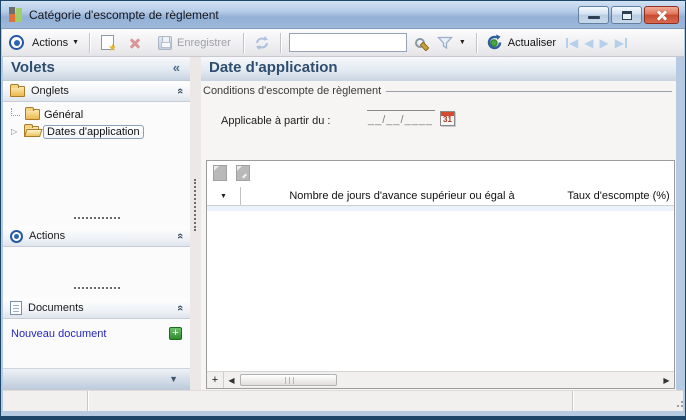  I want to click on date-field-row: Applicable à partir du : __/__/____ 31, so click(438, 117).